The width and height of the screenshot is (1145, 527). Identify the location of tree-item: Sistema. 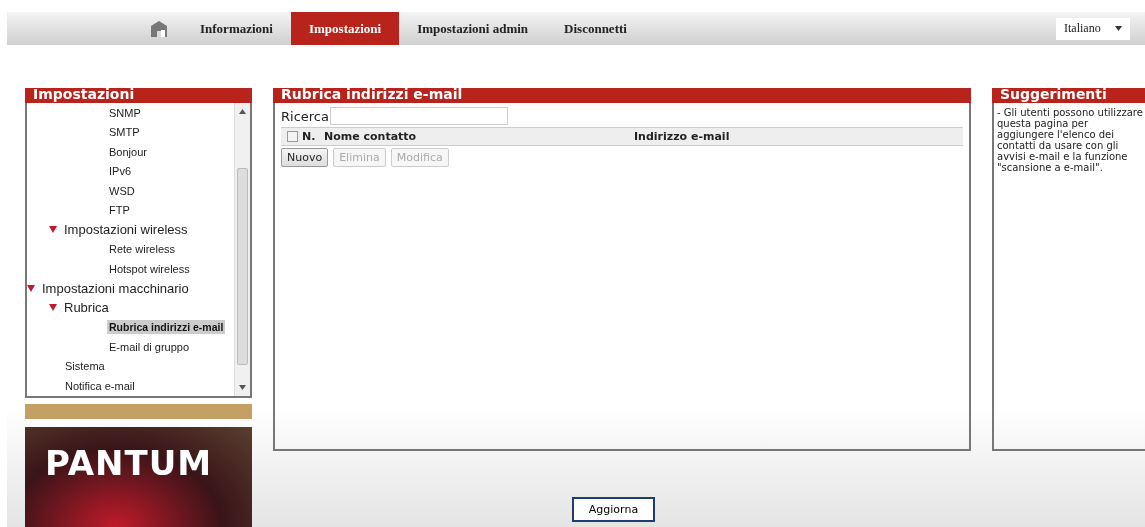
(85, 366).